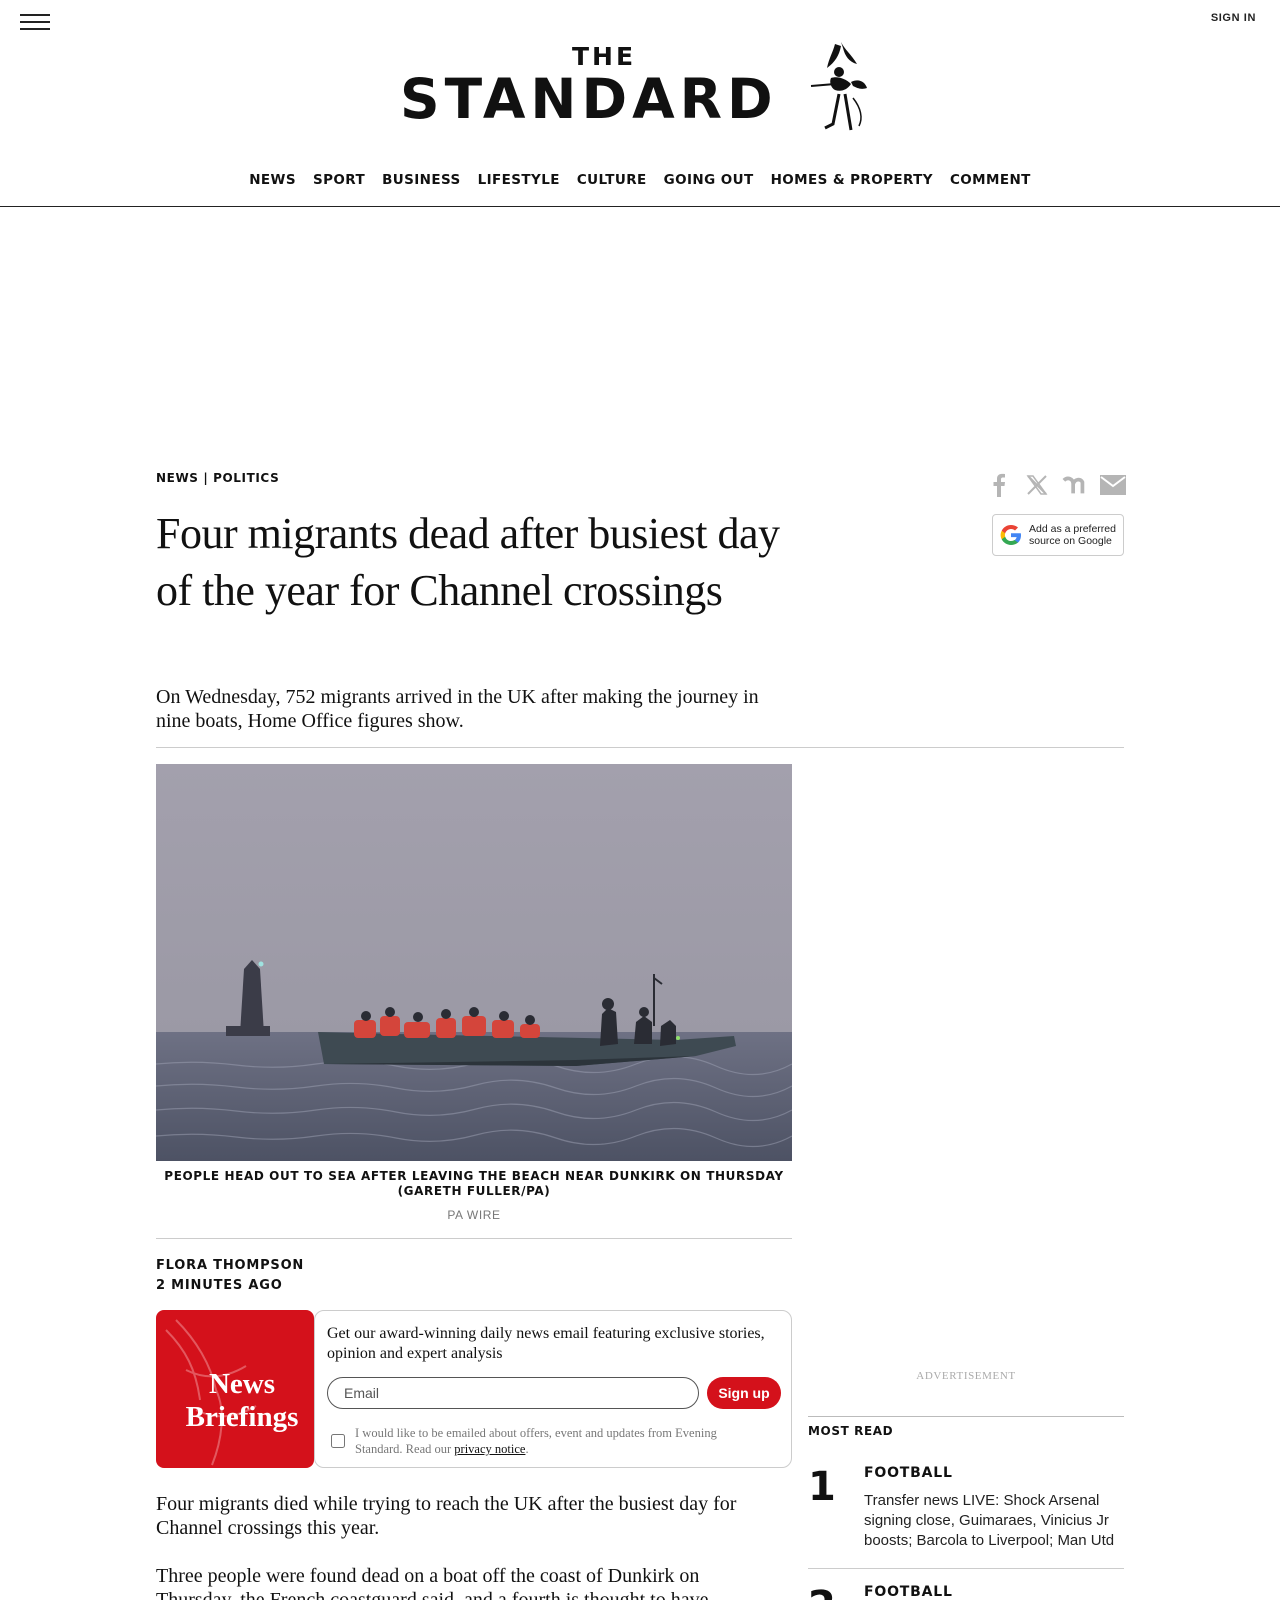  I want to click on news-briefings-badge: News Briefings, so click(235, 1389).